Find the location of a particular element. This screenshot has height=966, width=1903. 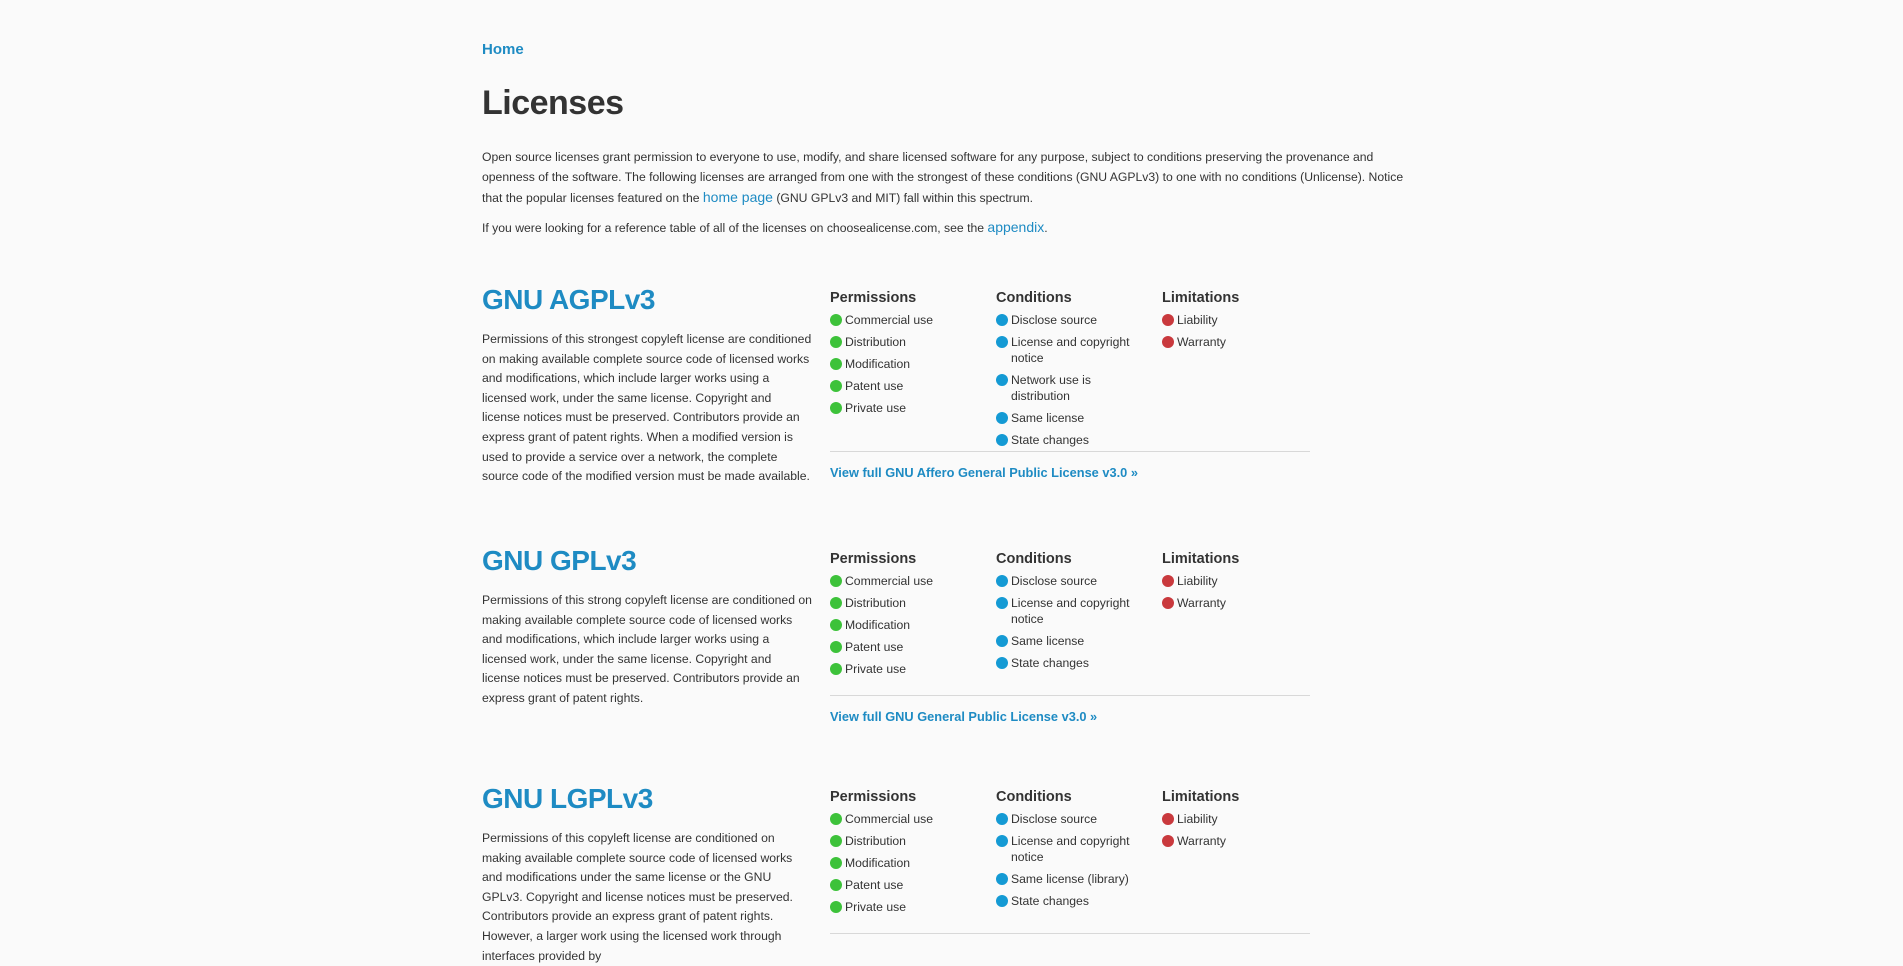

condition-label: Same license (library) is located at coordinates (1070, 879).